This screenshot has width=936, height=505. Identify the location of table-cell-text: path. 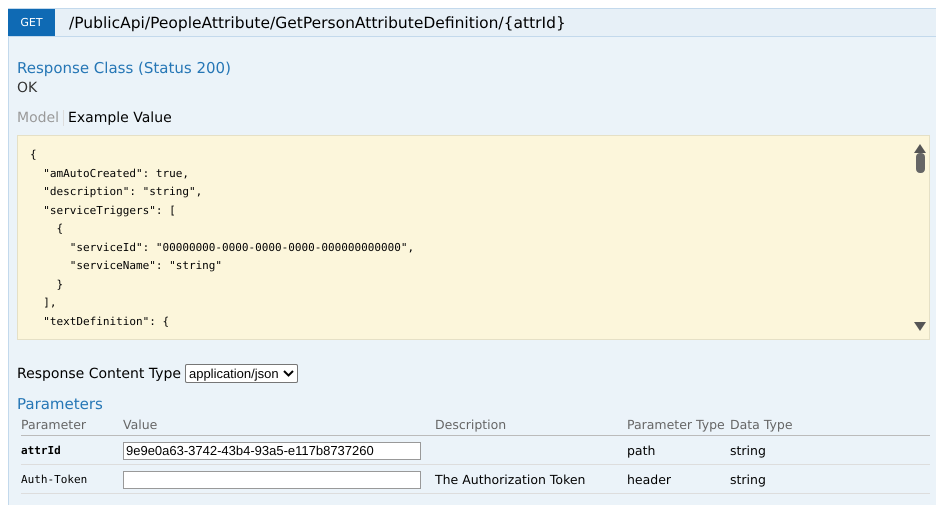
(641, 450).